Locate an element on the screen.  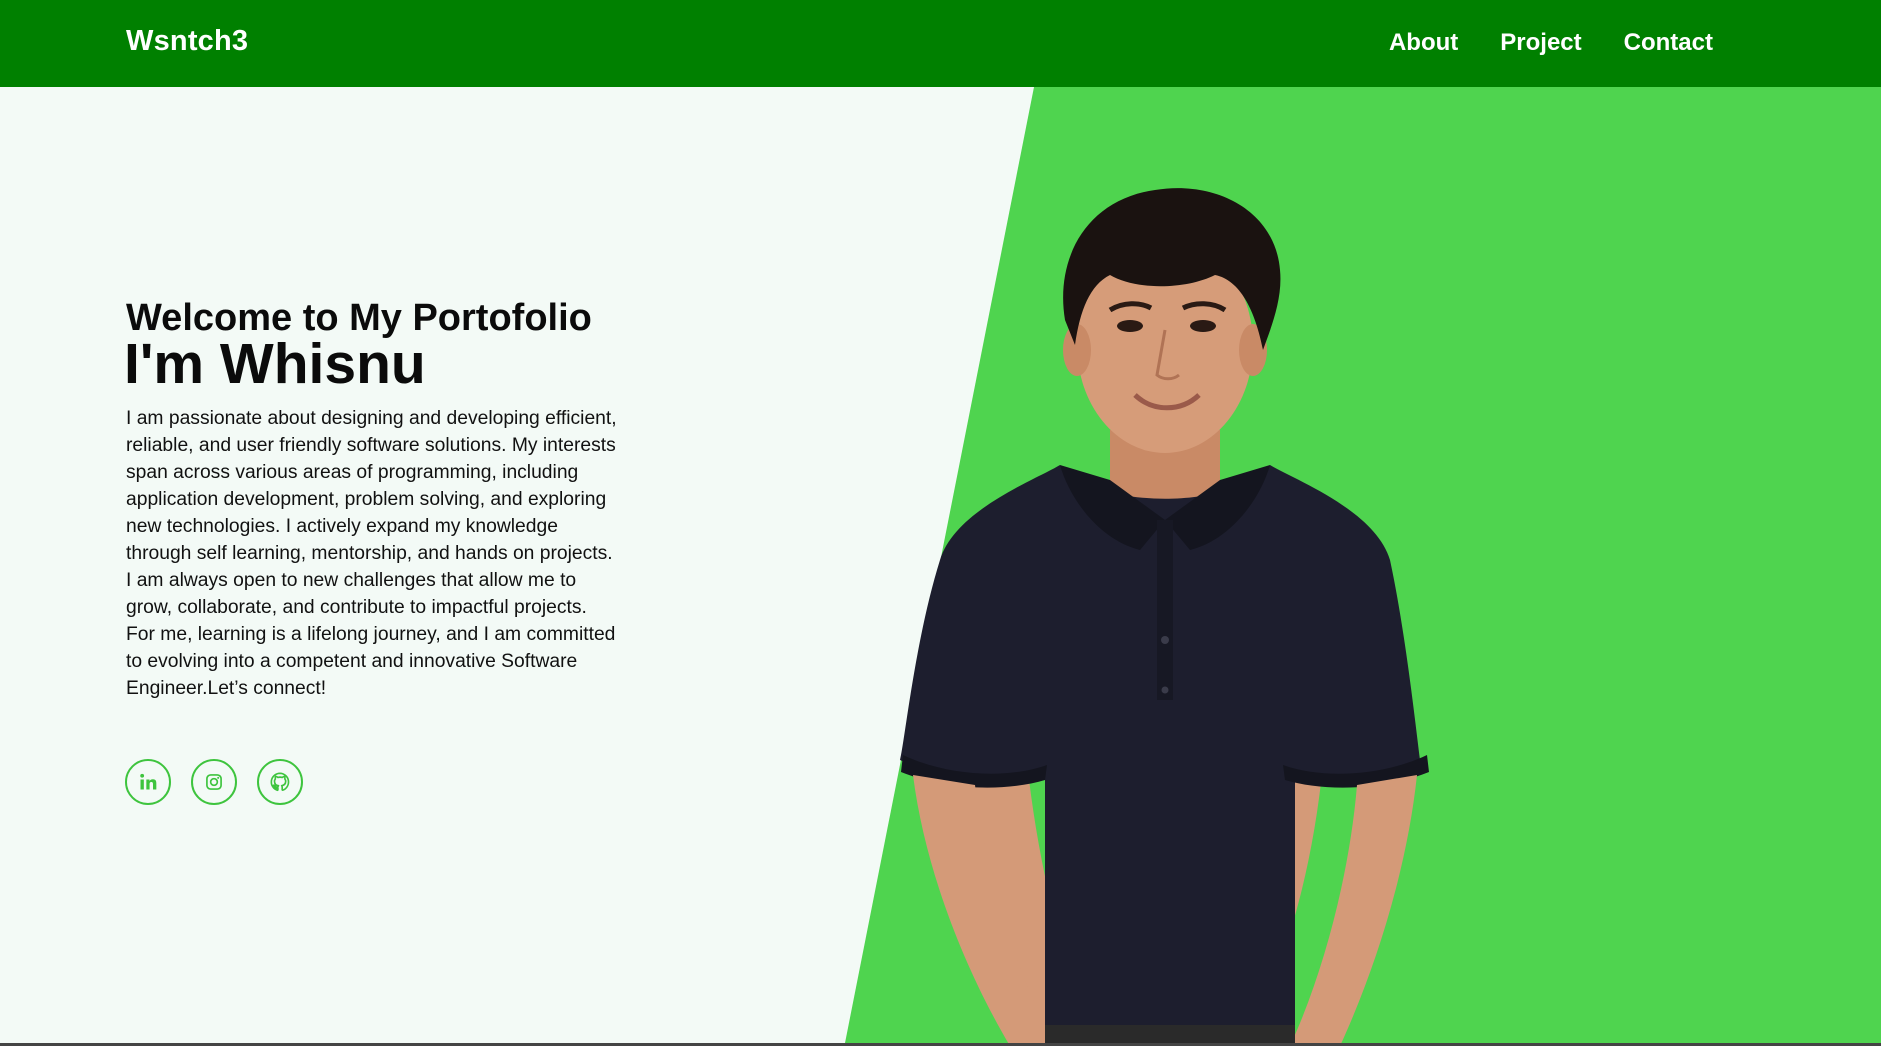
brand-logo: Wsntch3 is located at coordinates (187, 41).